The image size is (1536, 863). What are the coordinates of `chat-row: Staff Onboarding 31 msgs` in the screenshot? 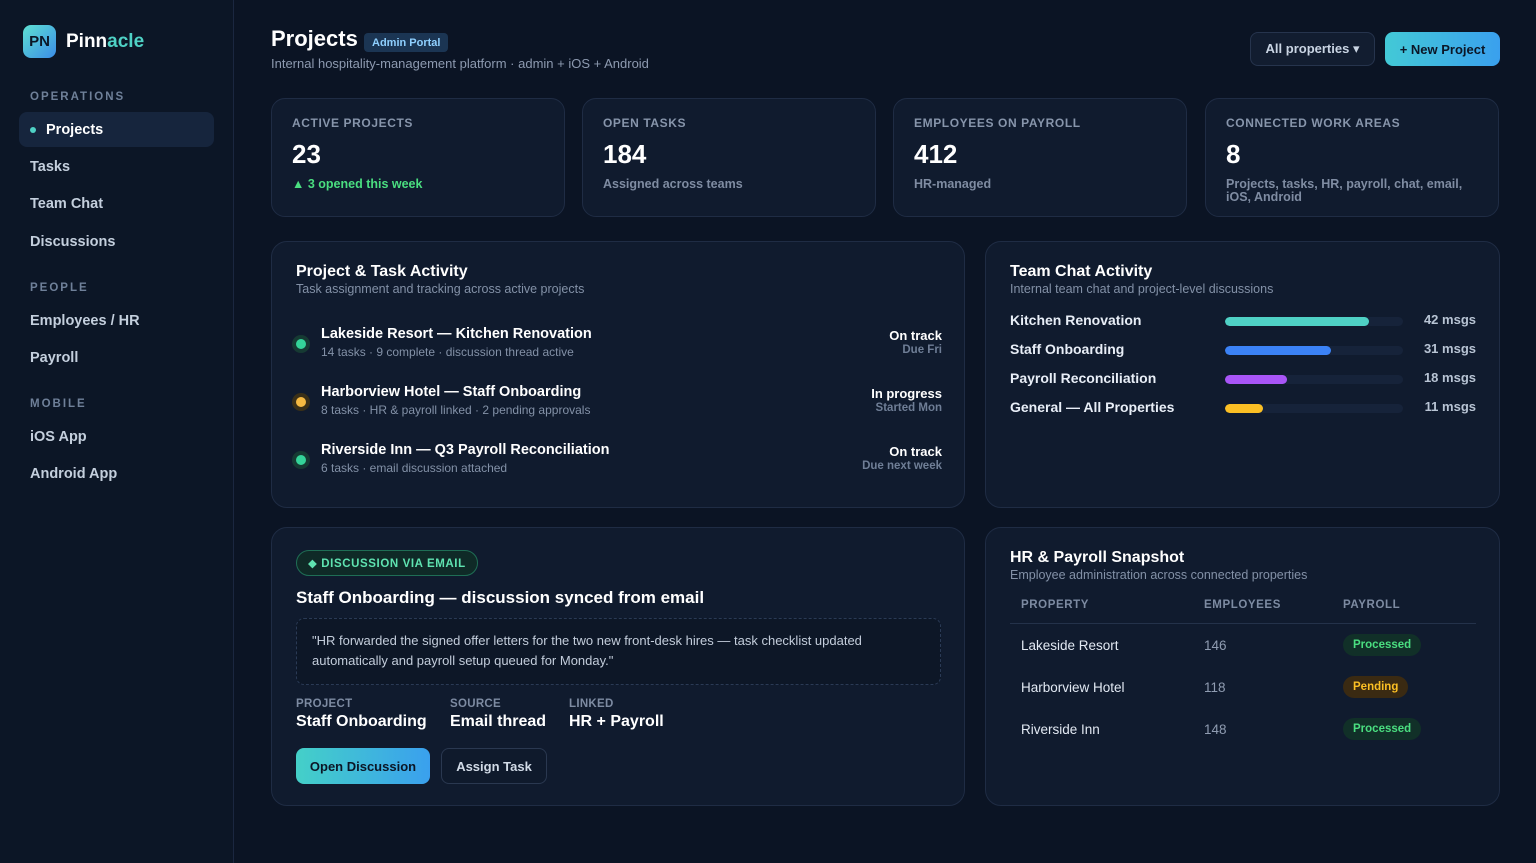 It's located at (1243, 350).